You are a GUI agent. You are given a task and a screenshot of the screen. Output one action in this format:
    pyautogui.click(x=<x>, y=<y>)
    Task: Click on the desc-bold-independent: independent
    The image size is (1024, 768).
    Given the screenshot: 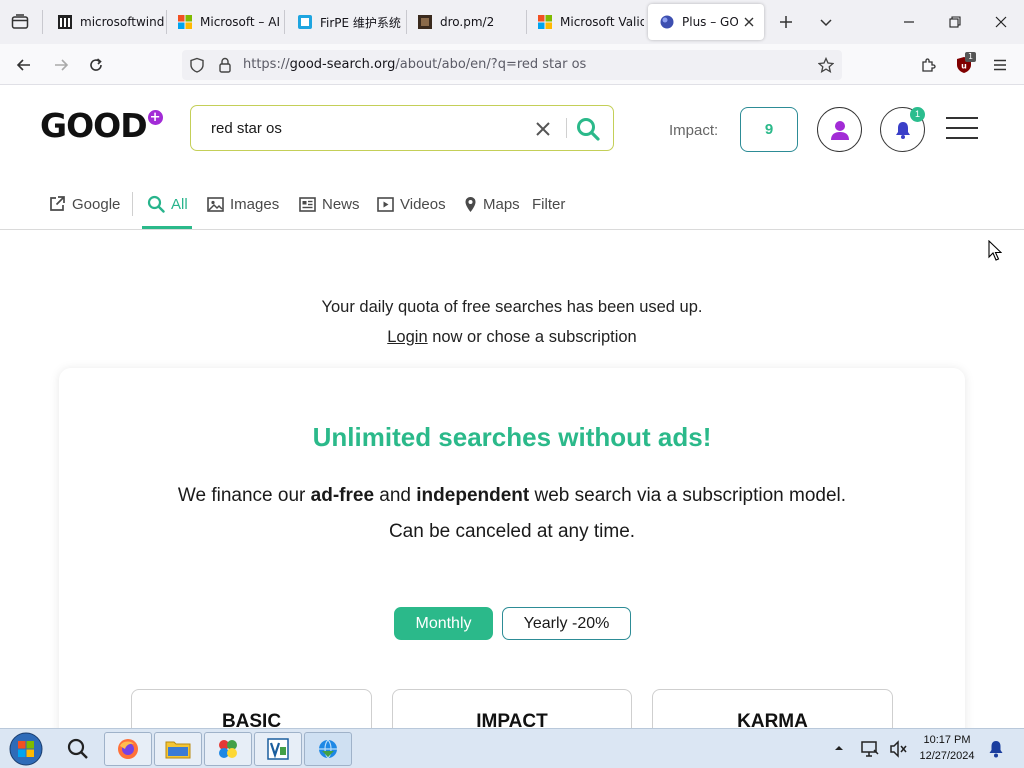 What is the action you would take?
    pyautogui.click(x=473, y=495)
    